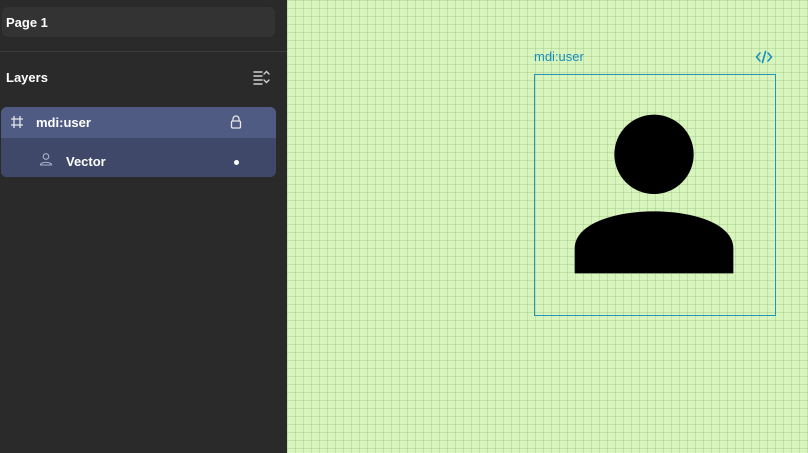  I want to click on divider, so click(143, 51).